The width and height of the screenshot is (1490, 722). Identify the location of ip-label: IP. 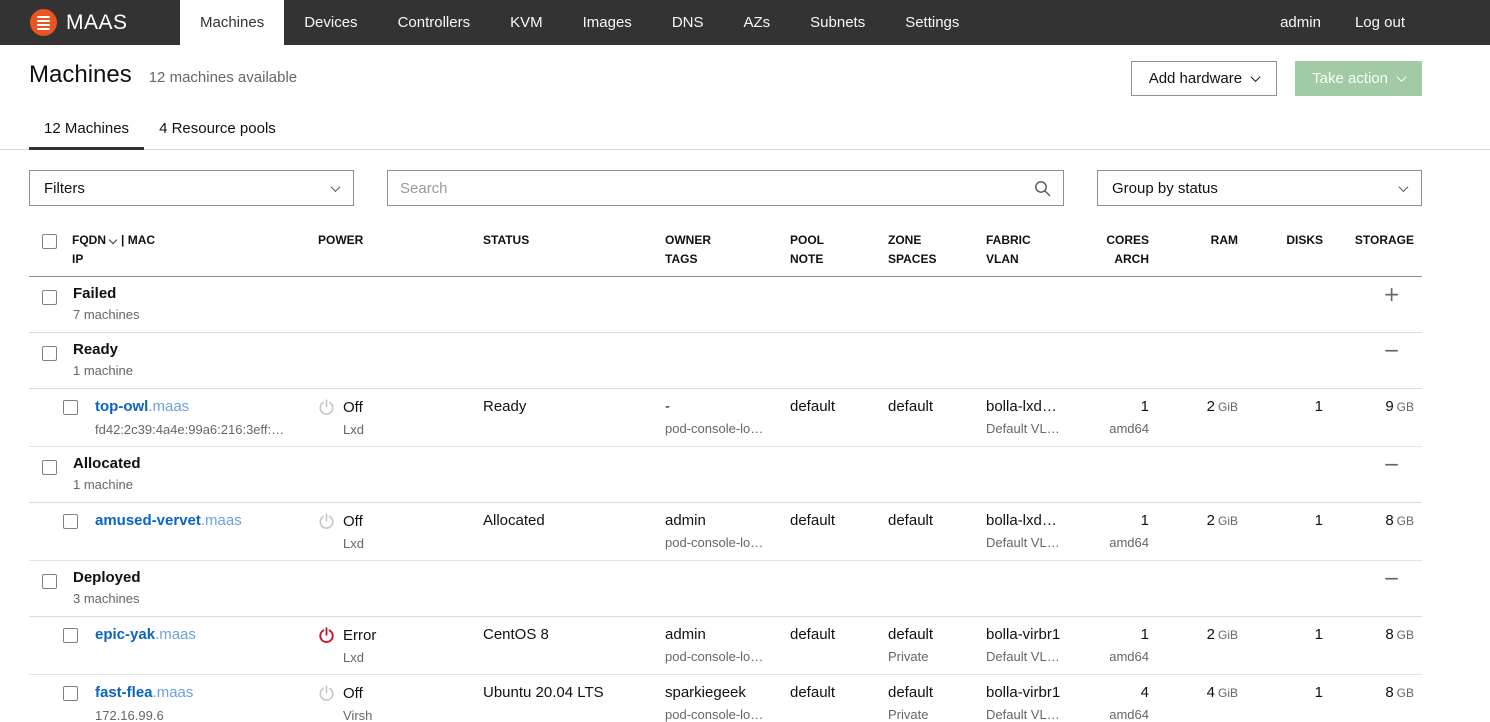
(78, 258).